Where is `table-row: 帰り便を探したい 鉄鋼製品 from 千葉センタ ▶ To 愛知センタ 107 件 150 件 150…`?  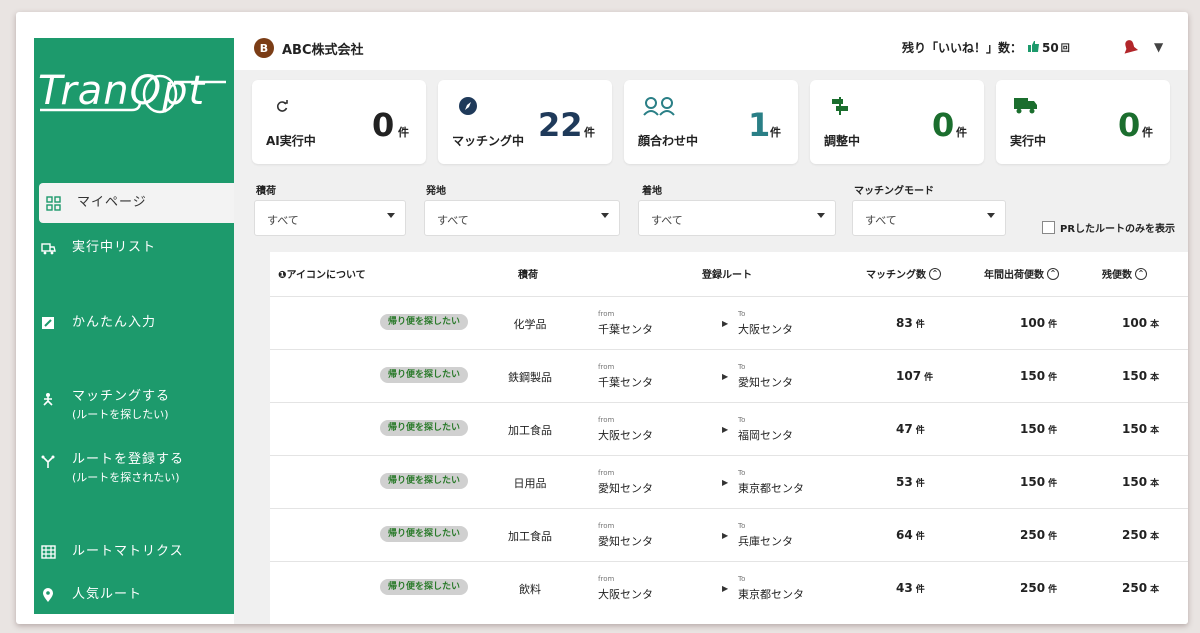 table-row: 帰り便を探したい 鉄鋼製品 from 千葉センタ ▶ To 愛知センタ 107 件 150 件 150… is located at coordinates (729, 374).